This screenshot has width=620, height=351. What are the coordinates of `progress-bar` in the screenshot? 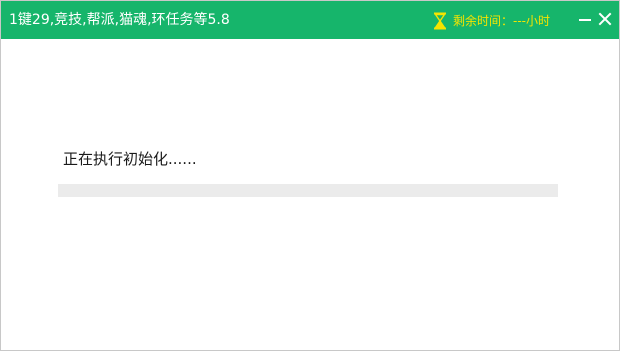 It's located at (308, 190).